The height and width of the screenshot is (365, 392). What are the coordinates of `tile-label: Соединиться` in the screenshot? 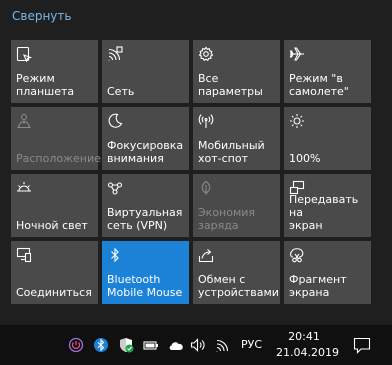 It's located at (54, 292).